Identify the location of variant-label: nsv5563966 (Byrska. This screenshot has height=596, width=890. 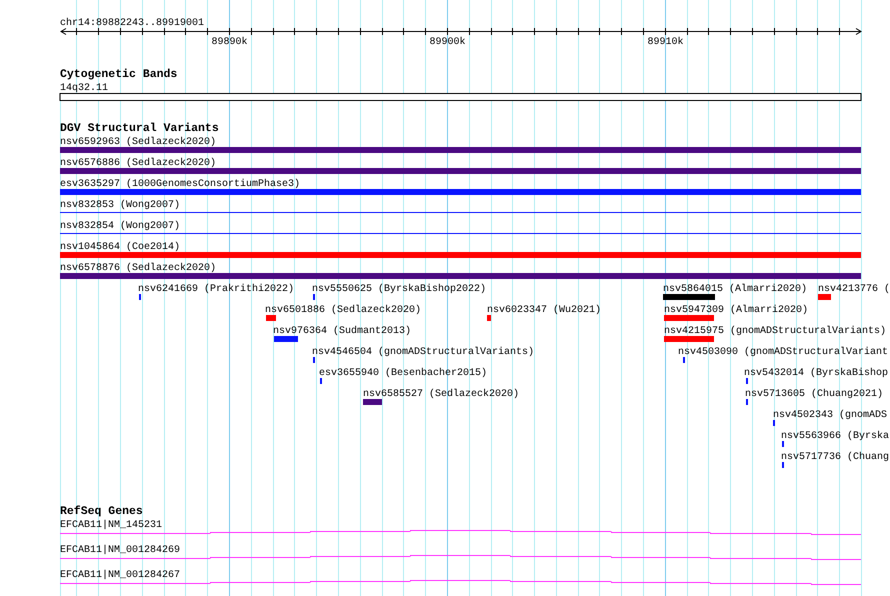
(835, 436).